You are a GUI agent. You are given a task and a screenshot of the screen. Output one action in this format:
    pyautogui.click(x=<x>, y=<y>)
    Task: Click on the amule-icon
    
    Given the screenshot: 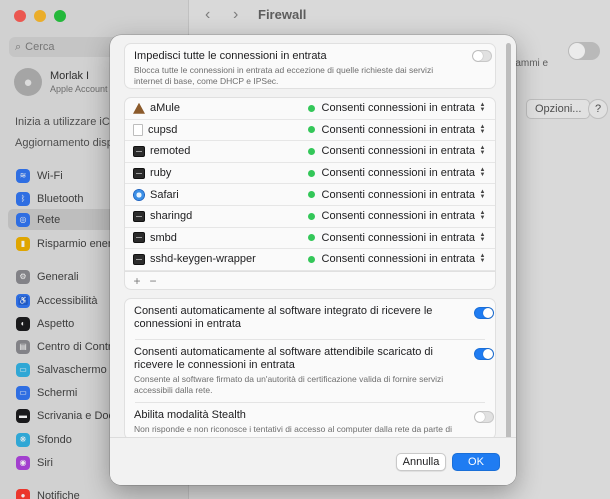 What is the action you would take?
    pyautogui.click(x=139, y=108)
    